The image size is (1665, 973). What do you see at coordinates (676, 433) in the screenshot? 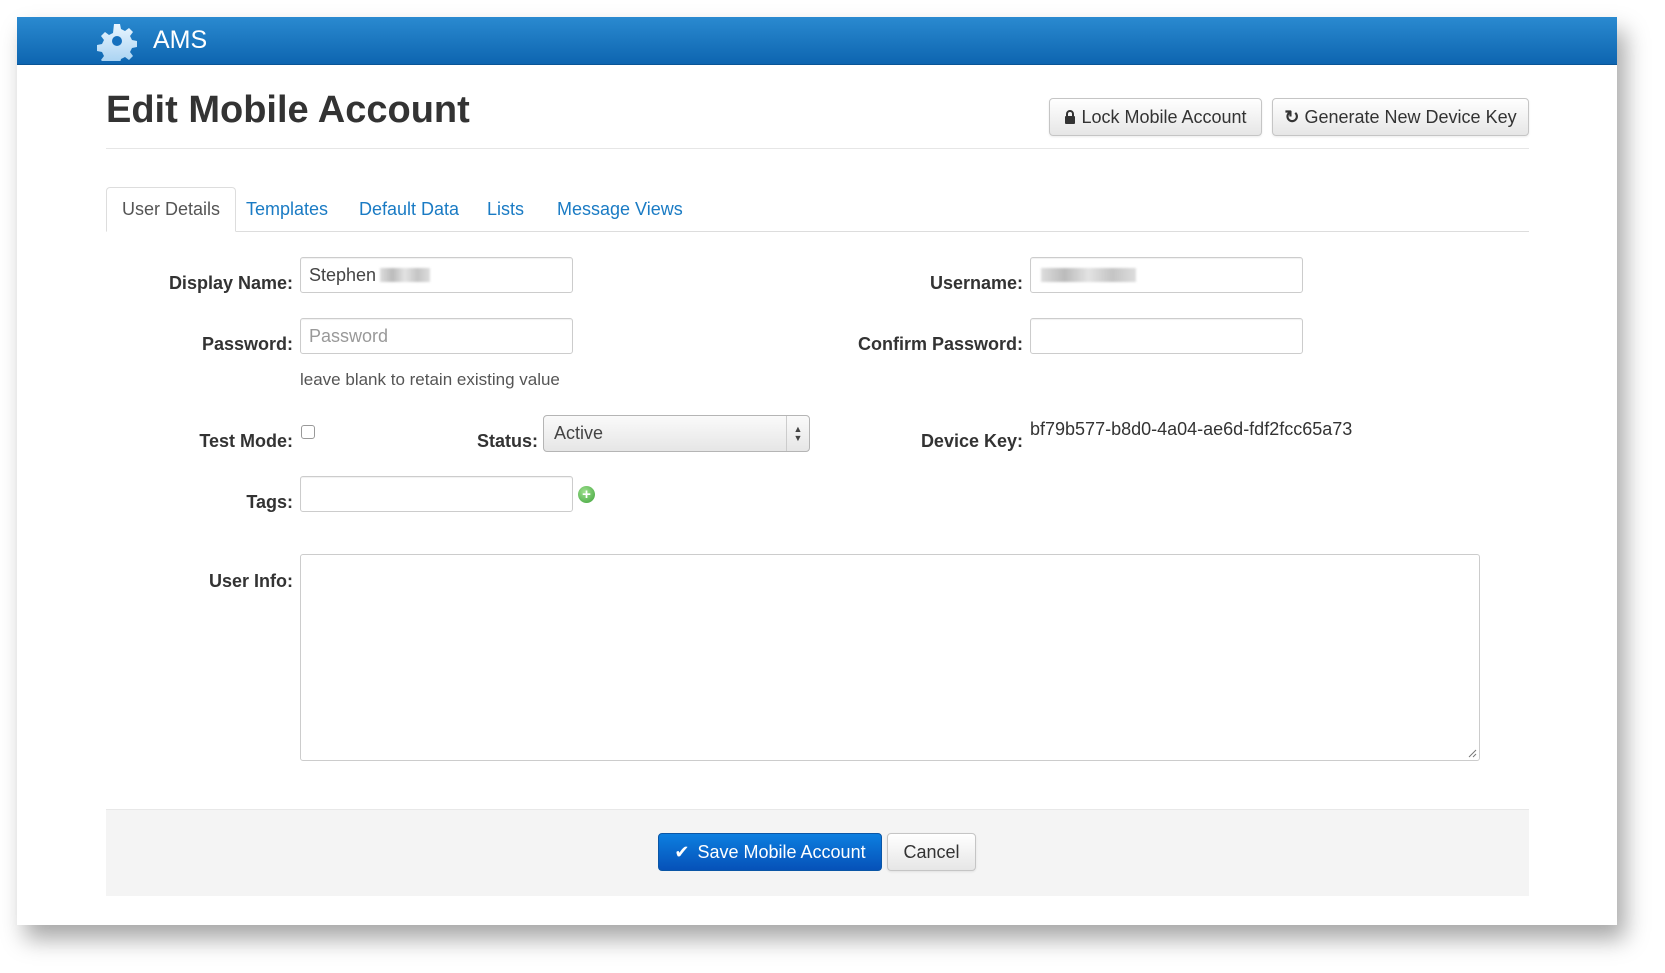
I see `status-select: Active ▲ ▼` at bounding box center [676, 433].